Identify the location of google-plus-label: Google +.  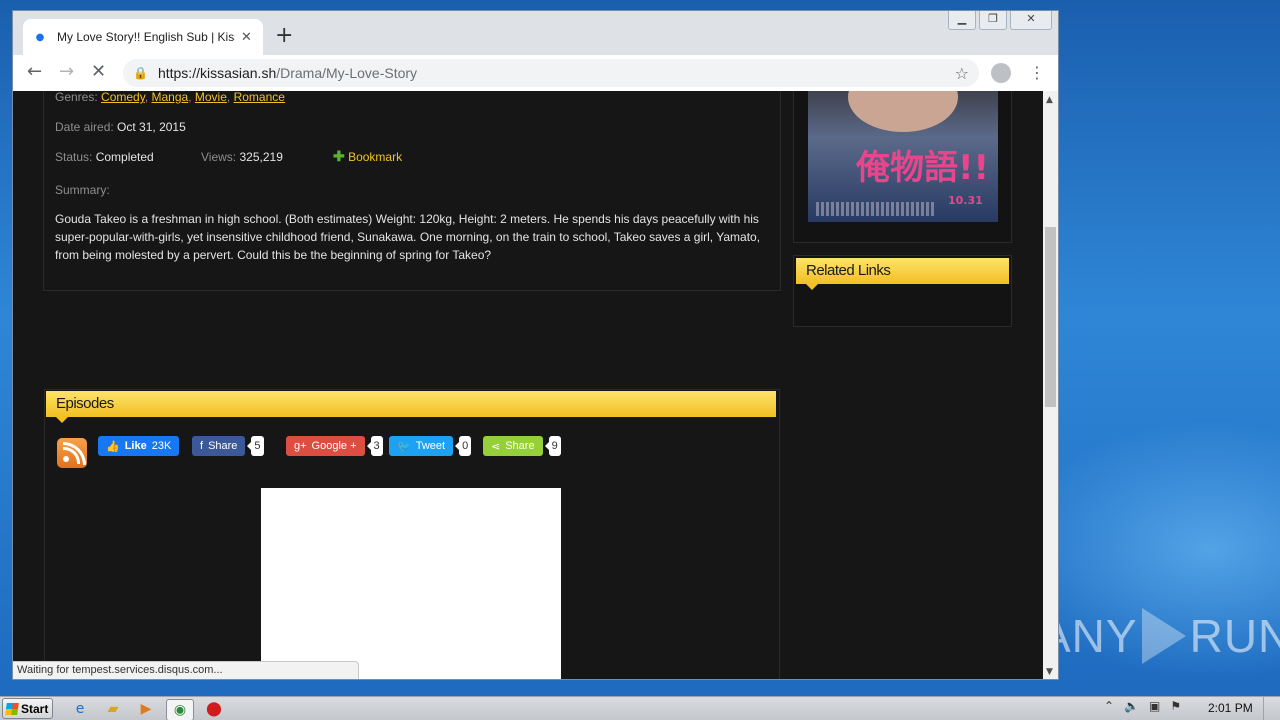
(334, 446).